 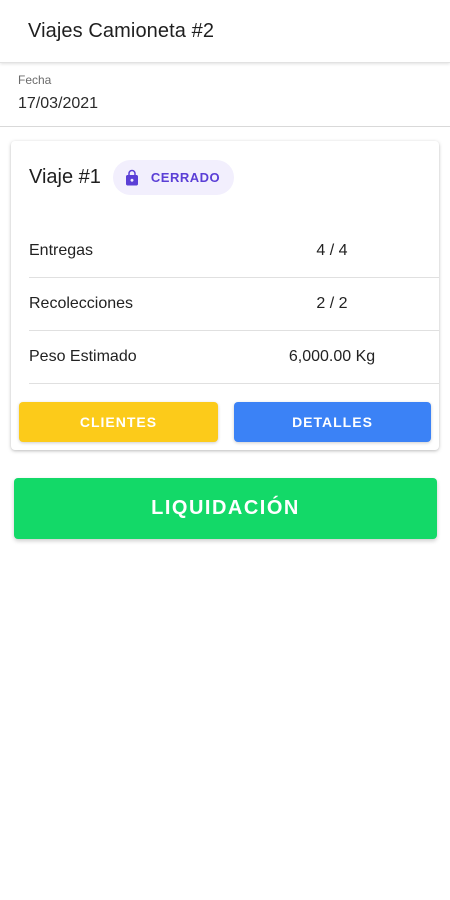 What do you see at coordinates (118, 422) in the screenshot?
I see `clientes-button: CLIENTES` at bounding box center [118, 422].